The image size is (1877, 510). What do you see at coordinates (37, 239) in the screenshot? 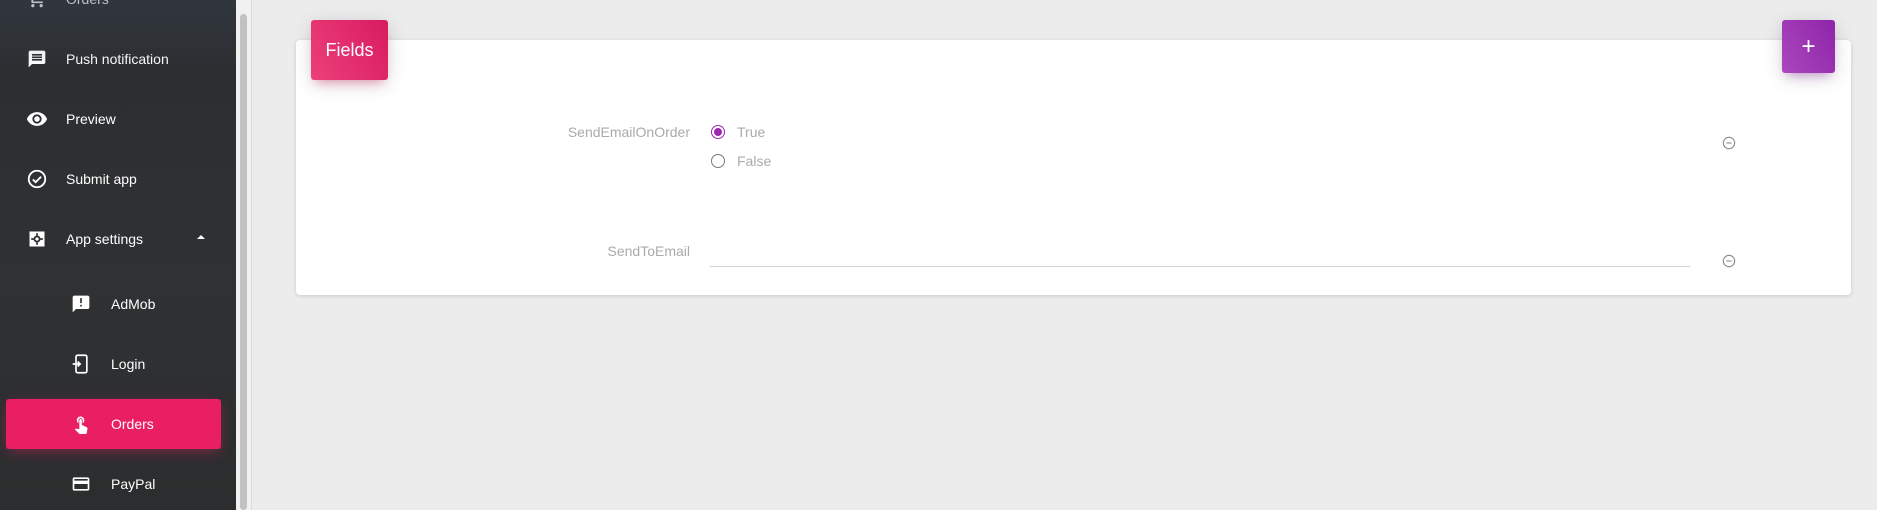
I see `settings-icon` at bounding box center [37, 239].